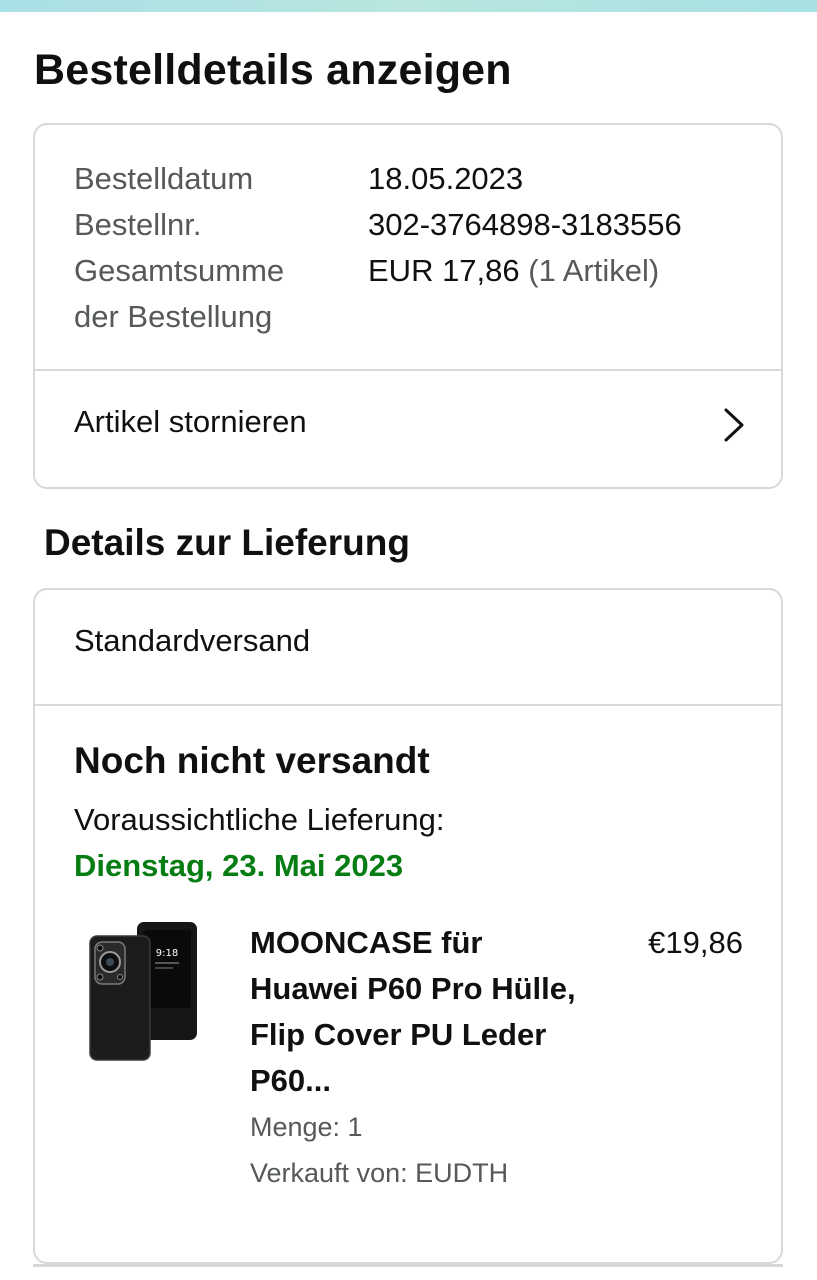  Describe the element at coordinates (408, 6) in the screenshot. I see `top-accent-strip` at that location.